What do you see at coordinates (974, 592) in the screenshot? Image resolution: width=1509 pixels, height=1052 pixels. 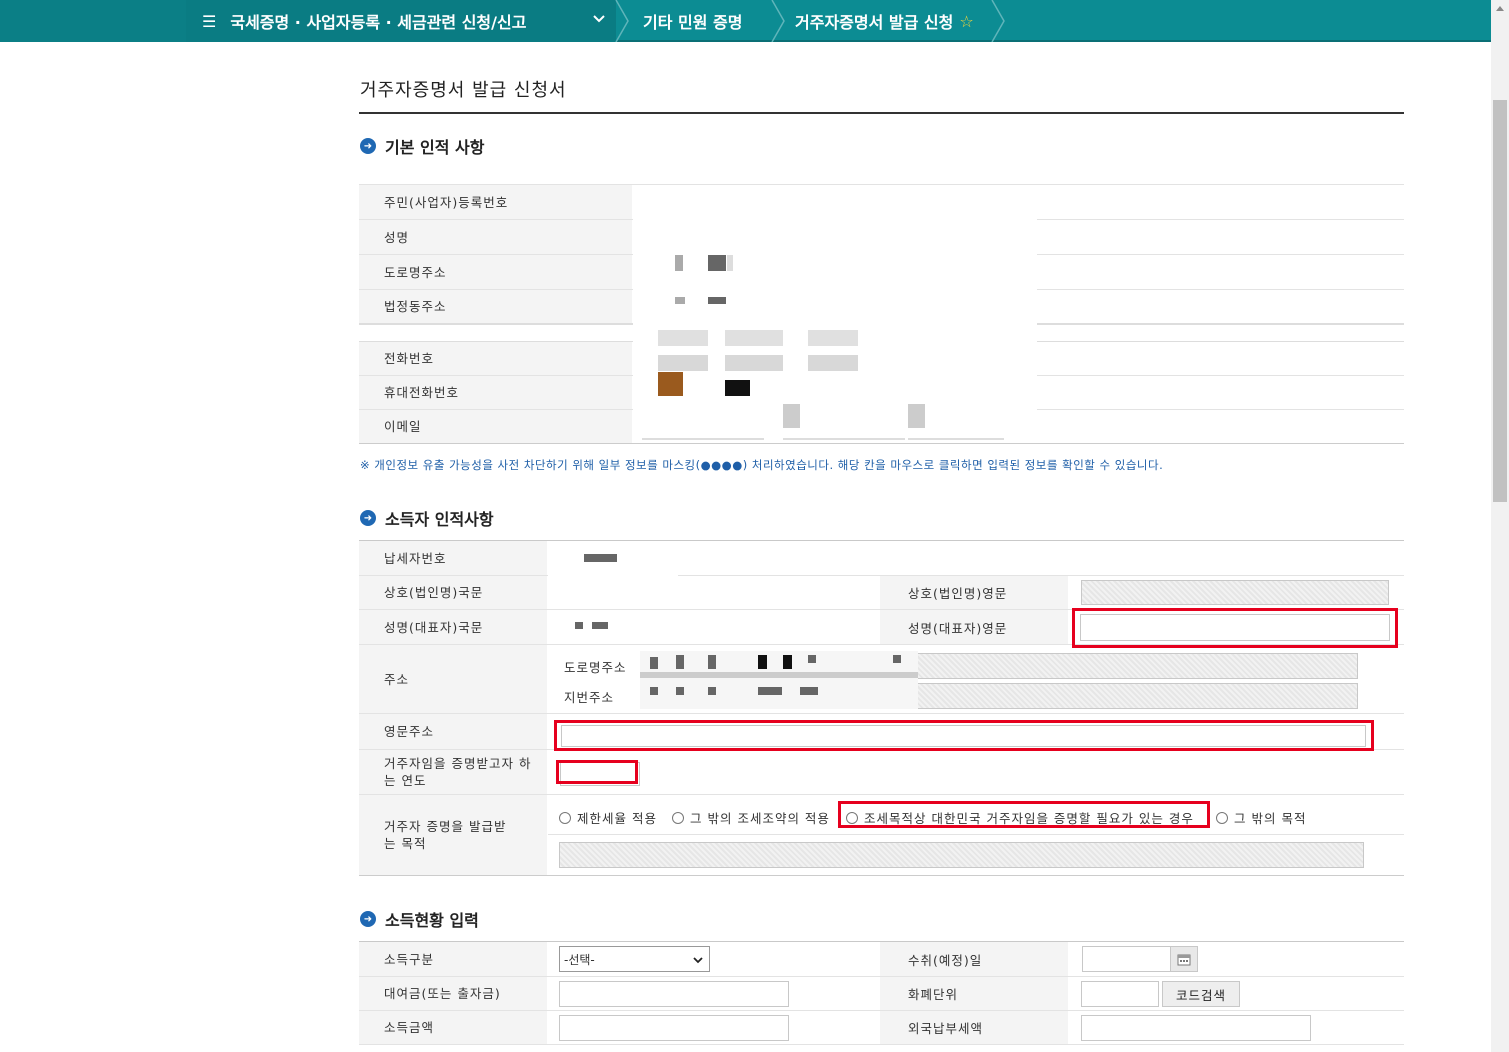 I see `label-business-name-en: 상호(법인명)영문` at bounding box center [974, 592].